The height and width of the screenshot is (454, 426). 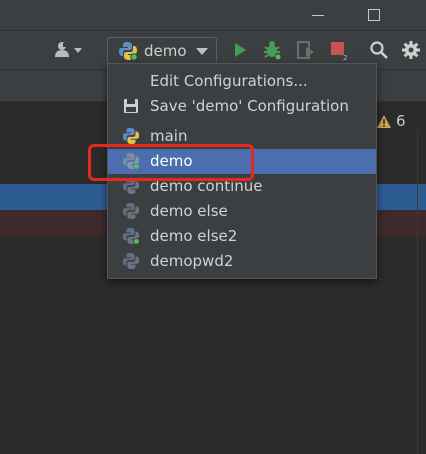 What do you see at coordinates (171, 161) in the screenshot?
I see `menu-item-label: demo` at bounding box center [171, 161].